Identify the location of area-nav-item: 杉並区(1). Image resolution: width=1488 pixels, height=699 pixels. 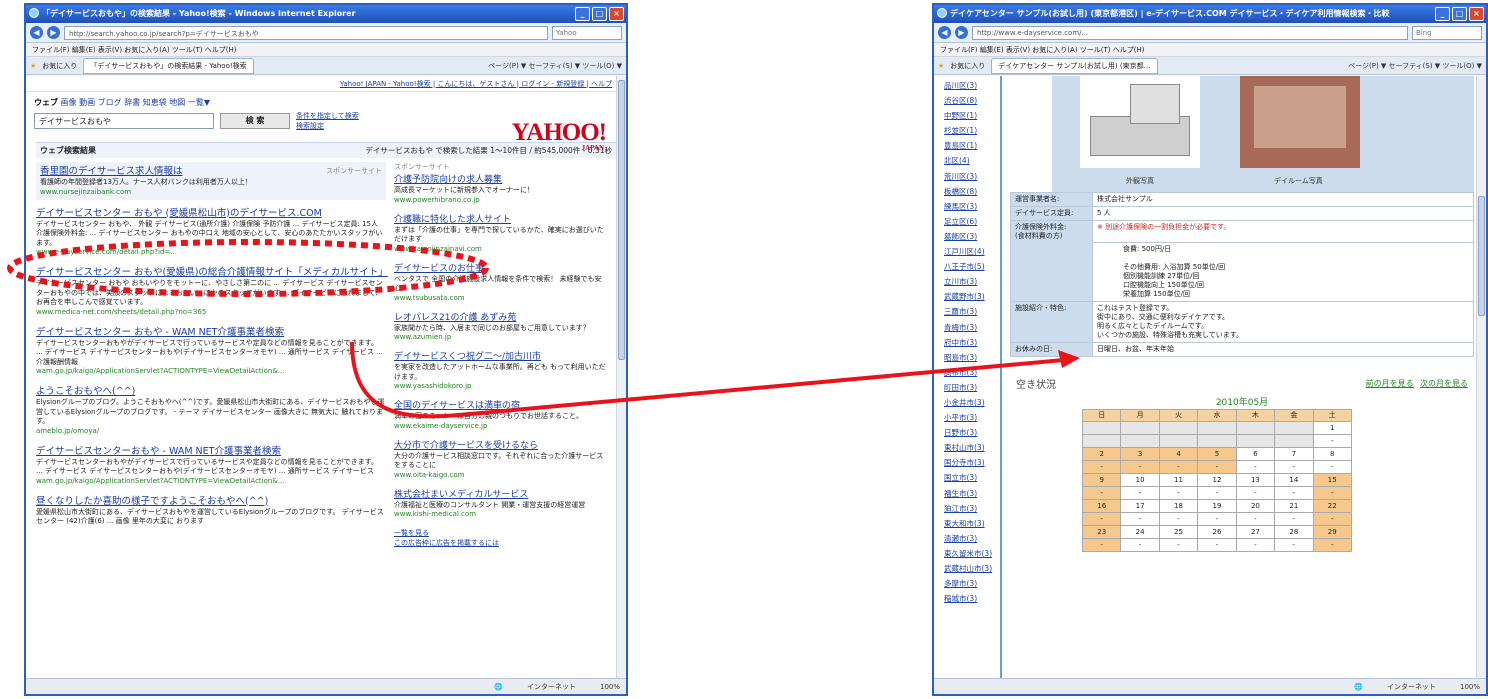
(972, 130).